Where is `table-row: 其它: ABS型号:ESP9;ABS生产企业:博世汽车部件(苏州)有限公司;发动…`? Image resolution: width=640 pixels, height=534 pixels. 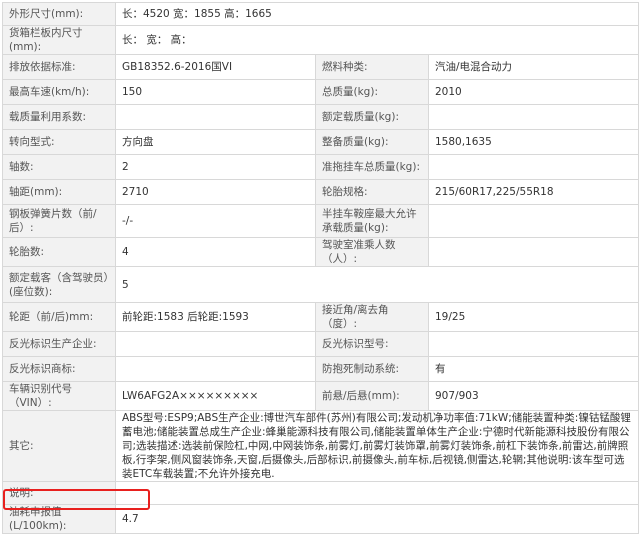 table-row: 其它: ABS型号:ESP9;ABS生产企业:博世汽车部件(苏州)有限公司;发动… is located at coordinates (320, 446).